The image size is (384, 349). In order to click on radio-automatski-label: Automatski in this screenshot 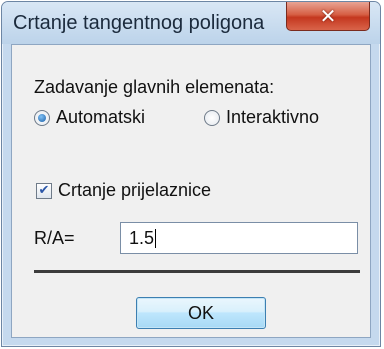, I will do `click(101, 117)`.